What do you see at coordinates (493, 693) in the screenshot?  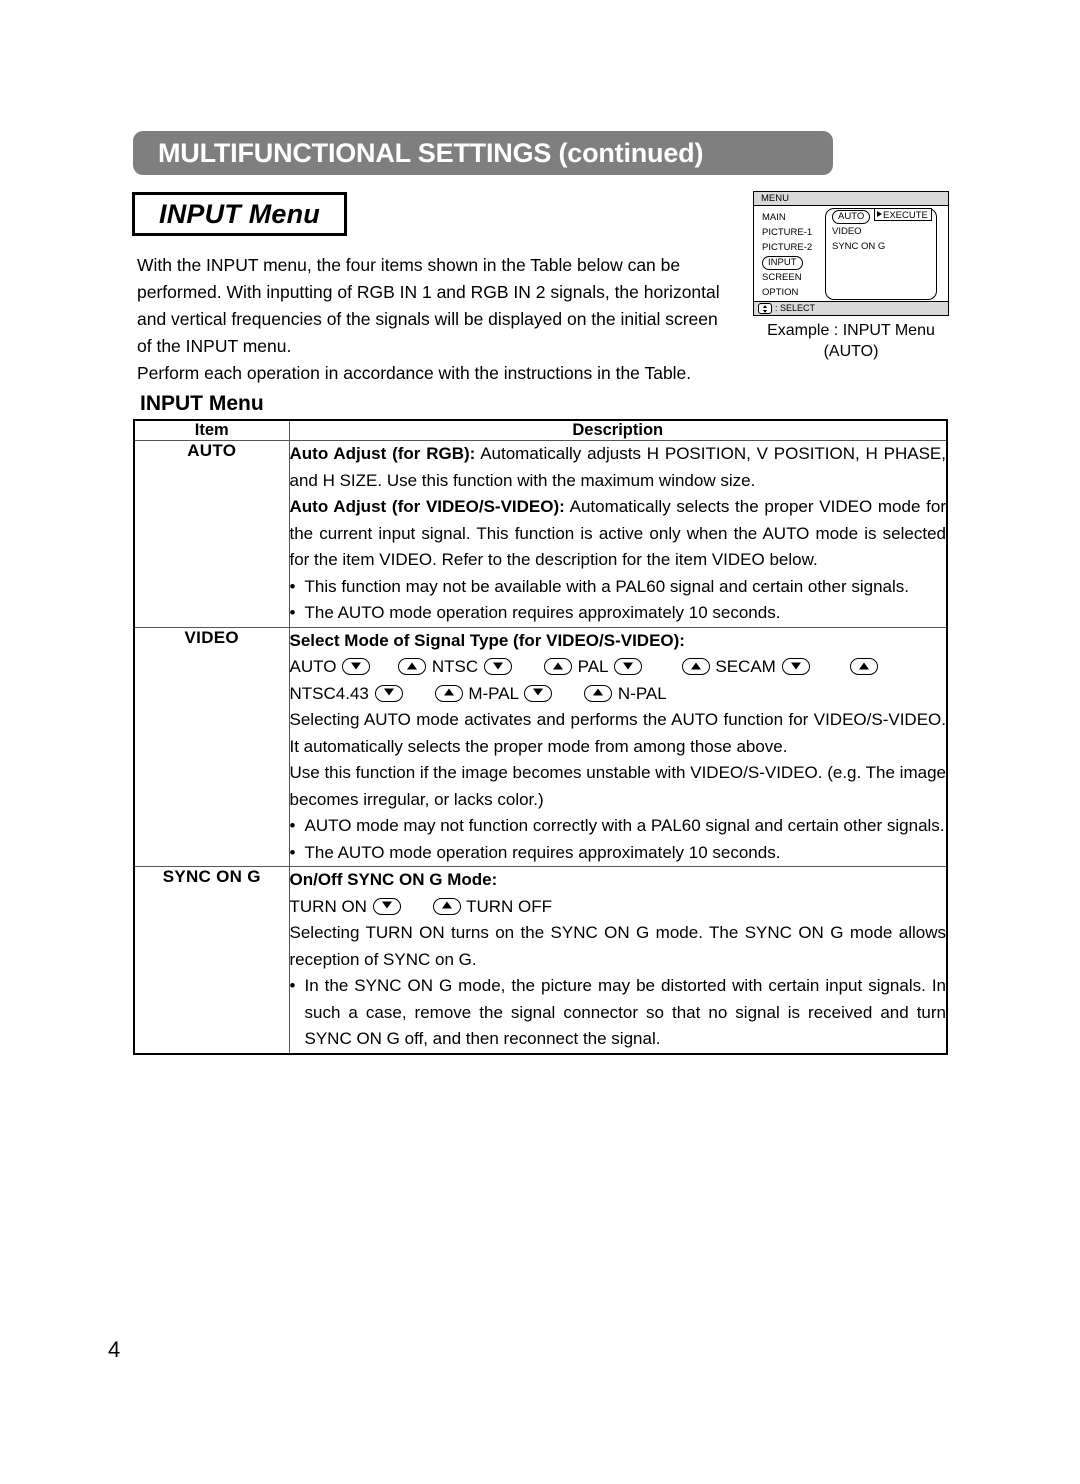 I see `signal-label-m-pal: M-PAL` at bounding box center [493, 693].